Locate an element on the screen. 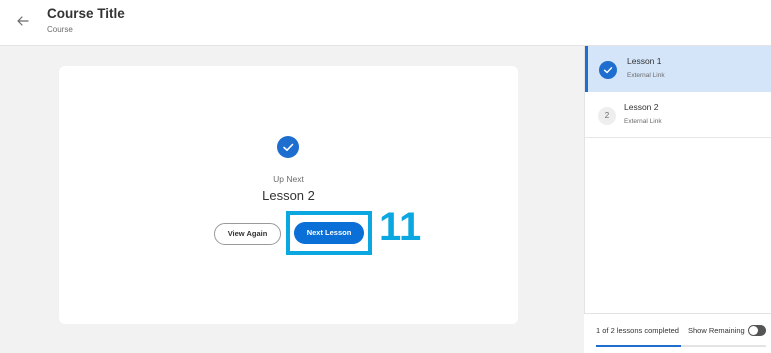 The width and height of the screenshot is (771, 353). progress-footer: 1 of 2 lessons completed Show Remaining is located at coordinates (677, 333).